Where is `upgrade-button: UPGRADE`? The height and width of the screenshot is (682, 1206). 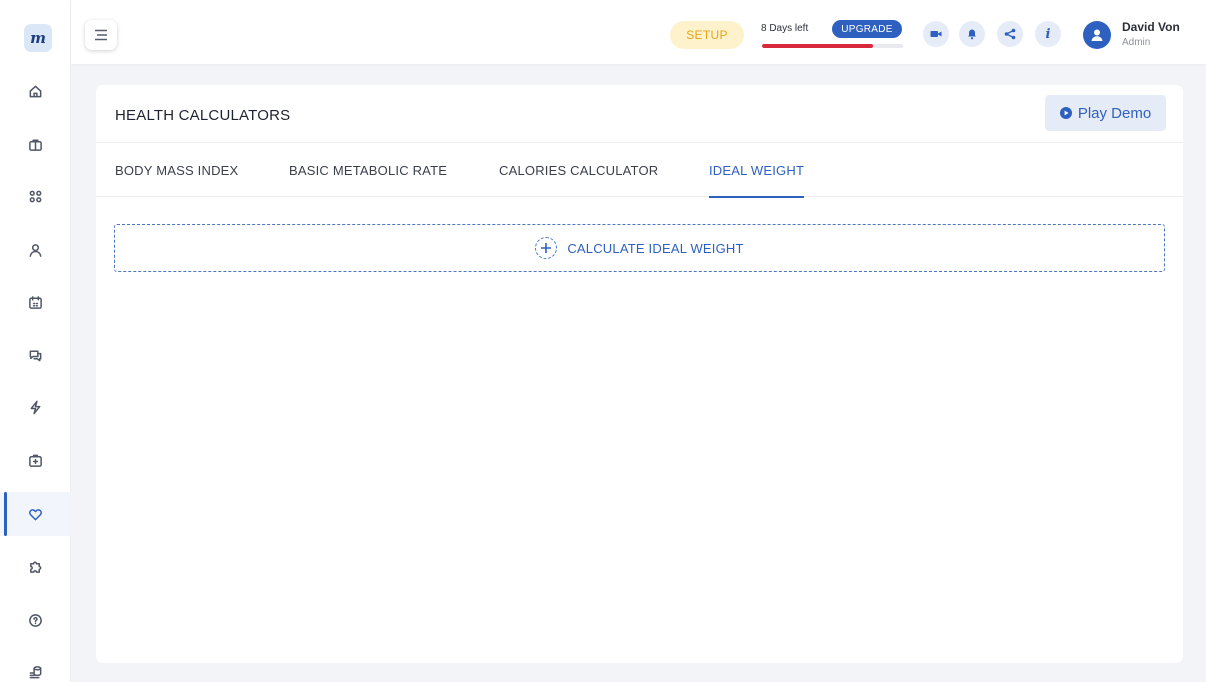
upgrade-button: UPGRADE is located at coordinates (867, 29).